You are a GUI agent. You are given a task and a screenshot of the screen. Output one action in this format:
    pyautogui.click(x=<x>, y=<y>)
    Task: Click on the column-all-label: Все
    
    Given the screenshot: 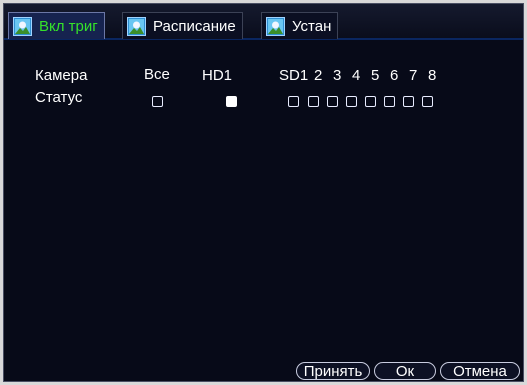 What is the action you would take?
    pyautogui.click(x=157, y=74)
    